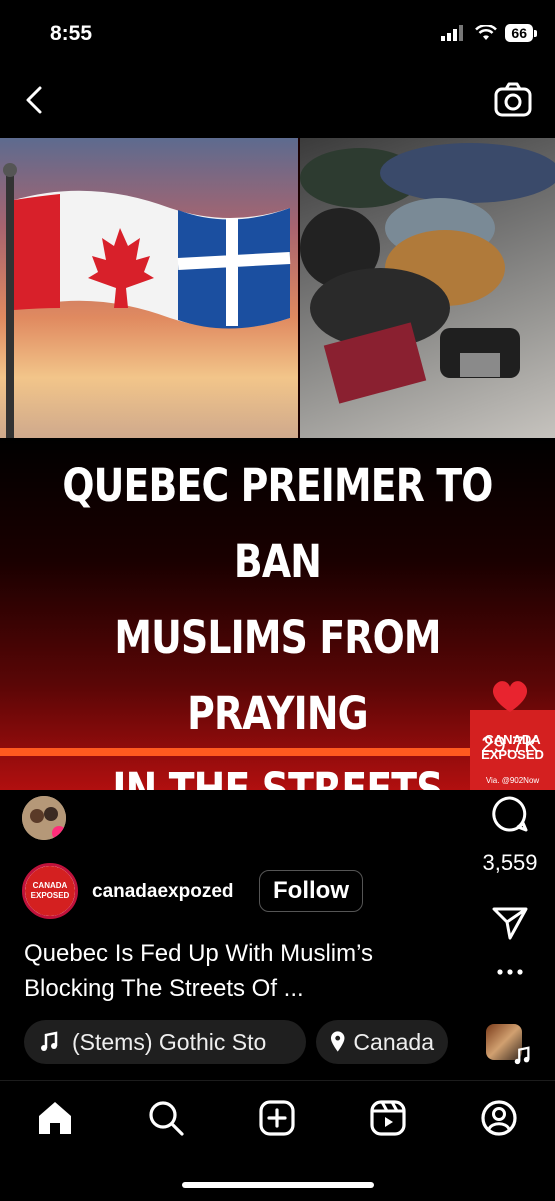  What do you see at coordinates (311, 891) in the screenshot?
I see `follow-button: Follow` at bounding box center [311, 891].